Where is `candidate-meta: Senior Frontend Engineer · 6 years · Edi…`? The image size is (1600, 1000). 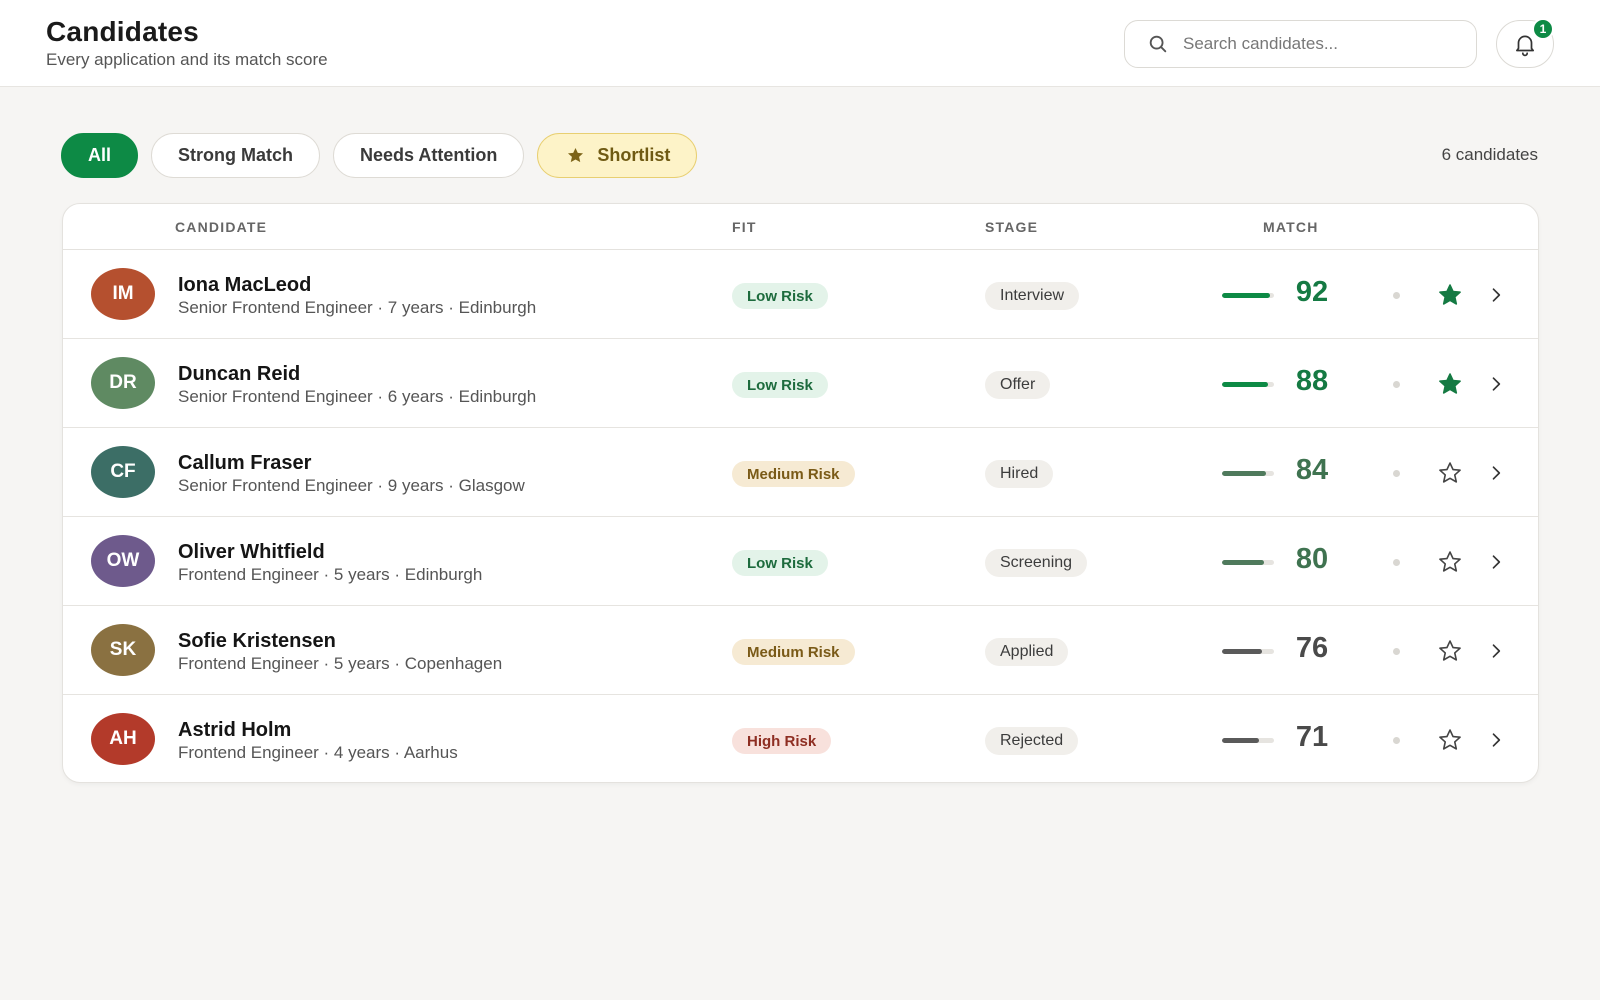 candidate-meta: Senior Frontend Engineer · 6 years · Edi… is located at coordinates (357, 396).